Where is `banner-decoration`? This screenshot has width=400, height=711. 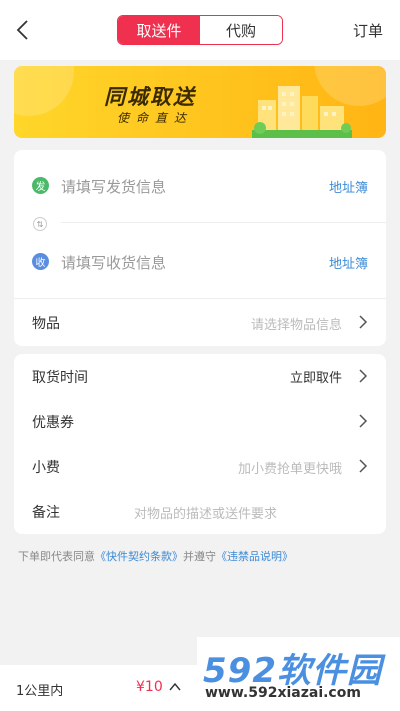 banner-decoration is located at coordinates (44, 91).